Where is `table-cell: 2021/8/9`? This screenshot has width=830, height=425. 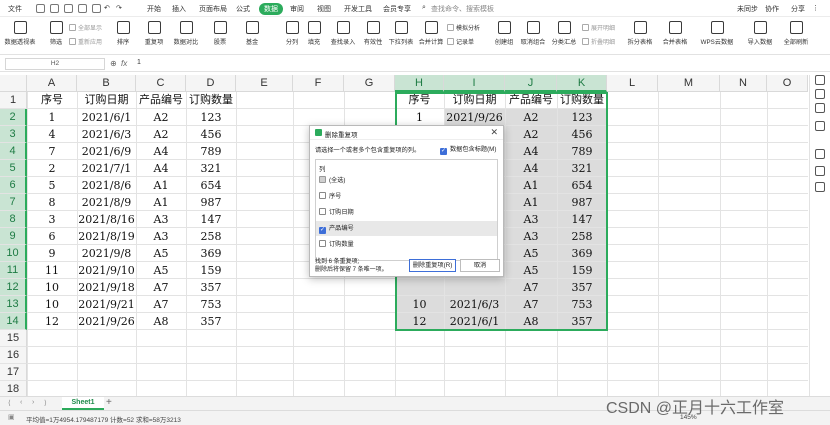 table-cell: 2021/8/9 is located at coordinates (106, 202).